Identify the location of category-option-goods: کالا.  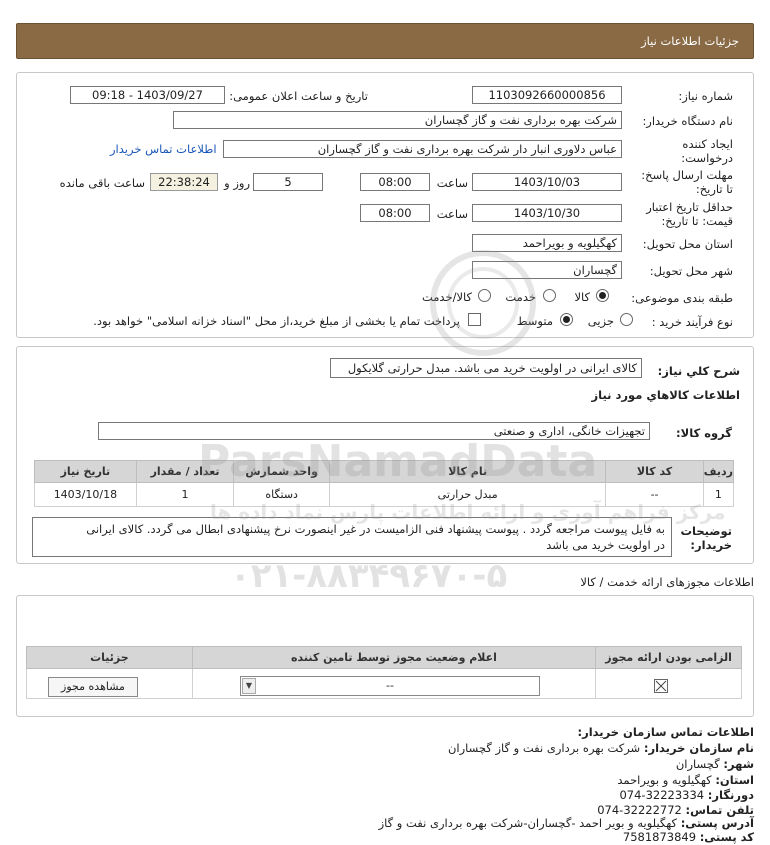
(582, 297).